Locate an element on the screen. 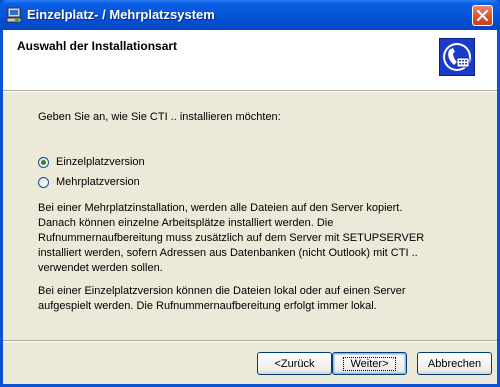  cancel-button-label: Abbrechen is located at coordinates (454, 363).